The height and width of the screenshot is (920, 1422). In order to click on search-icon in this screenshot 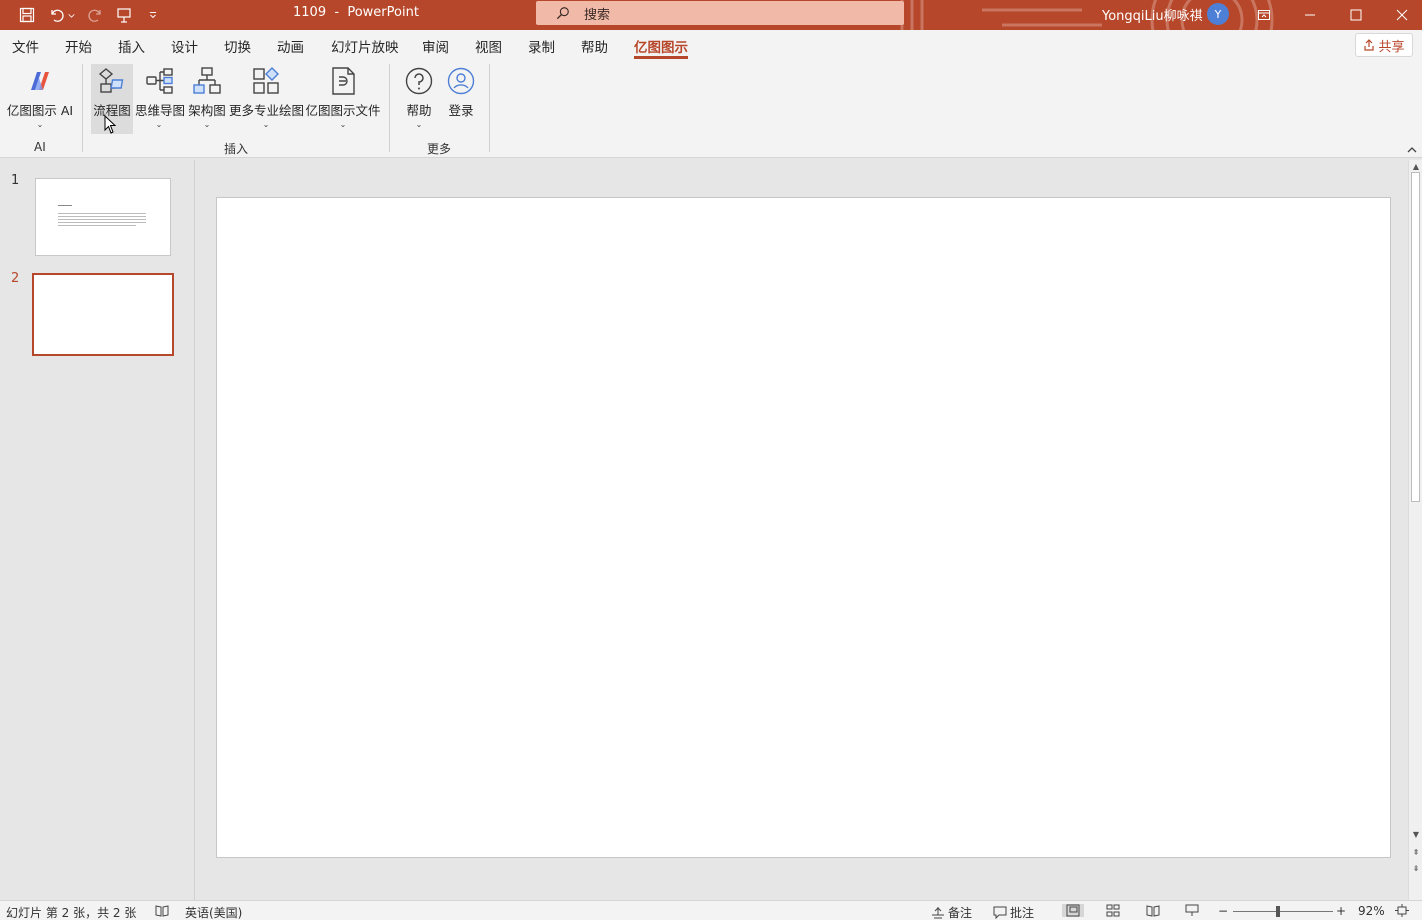, I will do `click(562, 13)`.